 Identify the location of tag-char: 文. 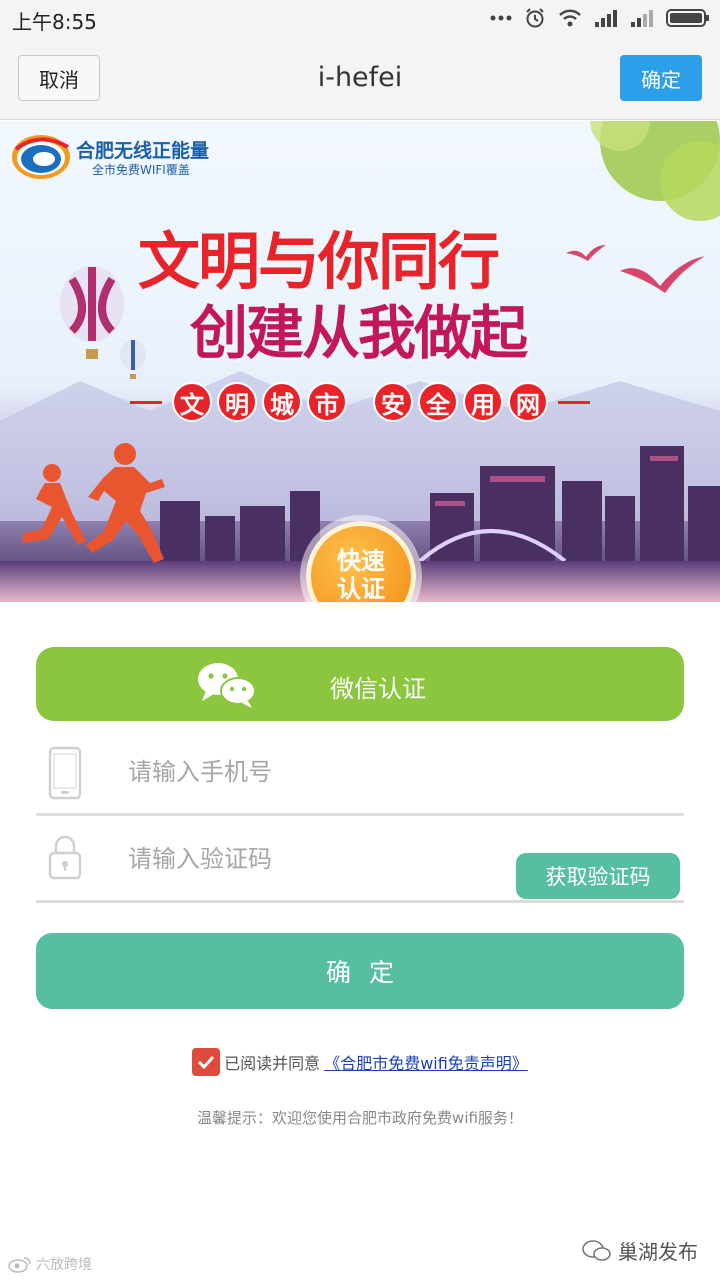
(192, 402).